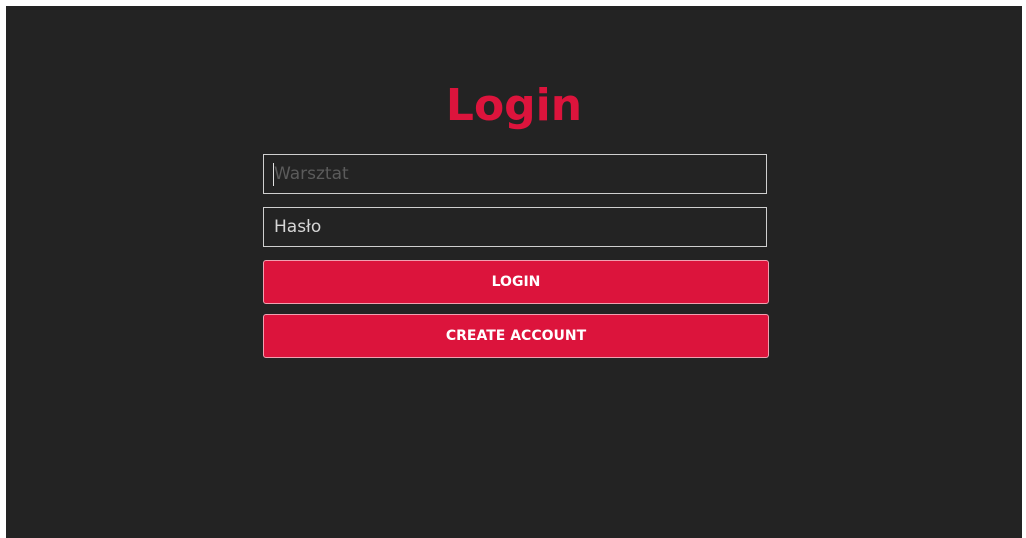  Describe the element at coordinates (516, 282) in the screenshot. I see `login-button: LOGIN` at that location.